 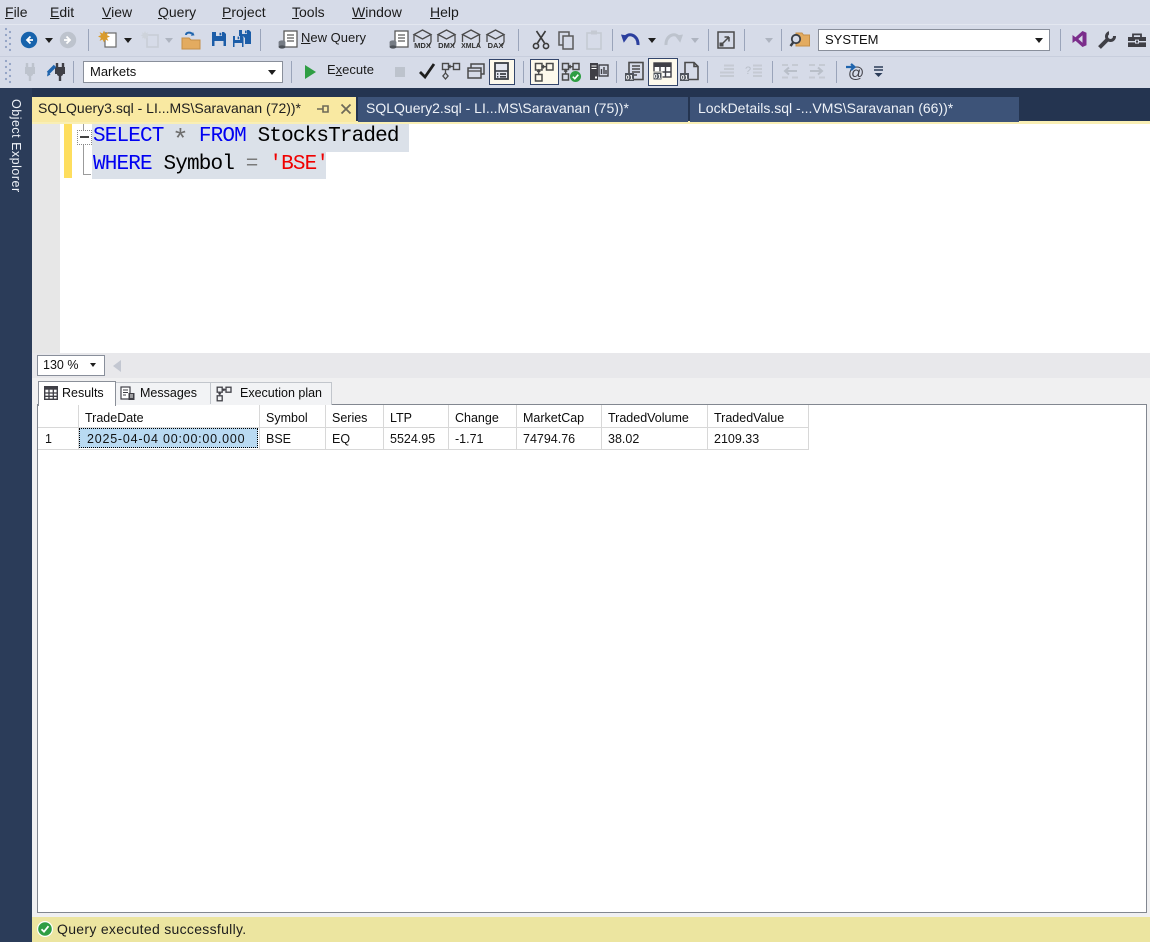 What do you see at coordinates (422, 45) in the screenshot?
I see `svg-text: MDX` at bounding box center [422, 45].